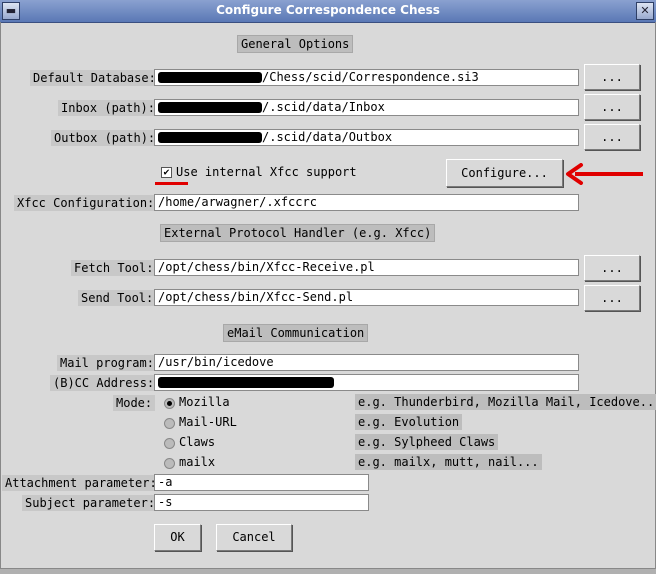  Describe the element at coordinates (366, 107) in the screenshot. I see `inbox-field: /.scid/data/Inbox` at that location.